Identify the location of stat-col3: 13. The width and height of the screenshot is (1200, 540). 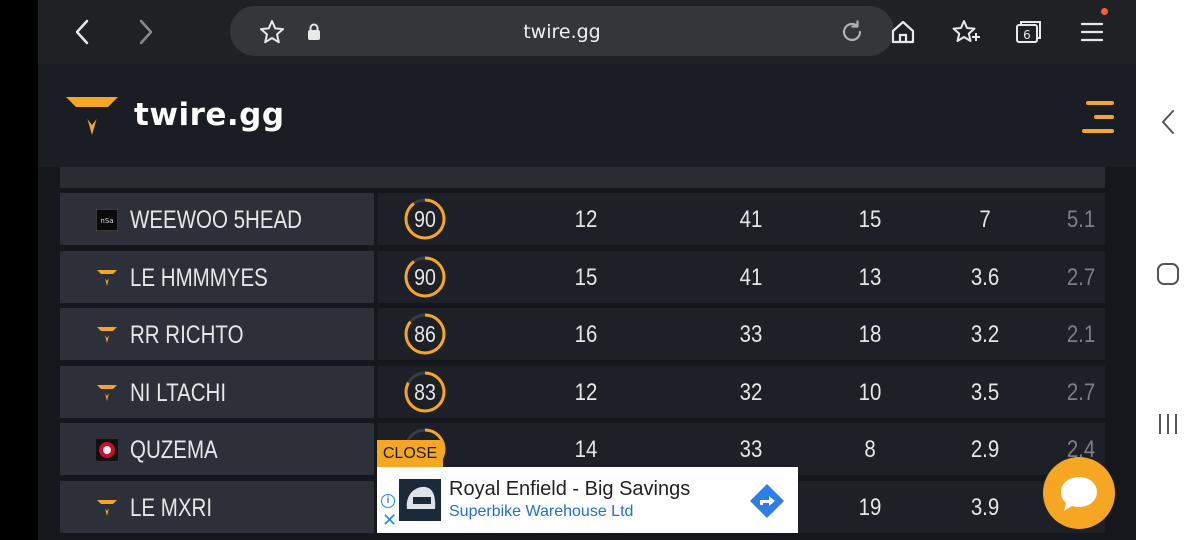
(870, 277).